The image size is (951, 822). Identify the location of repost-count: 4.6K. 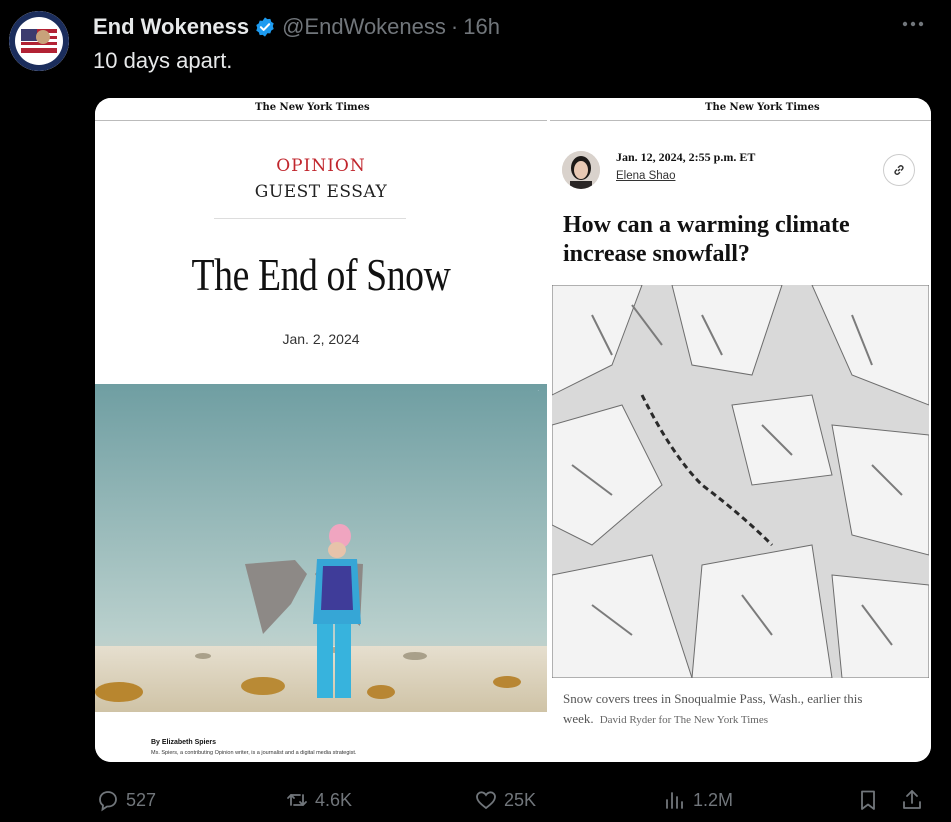
(334, 799).